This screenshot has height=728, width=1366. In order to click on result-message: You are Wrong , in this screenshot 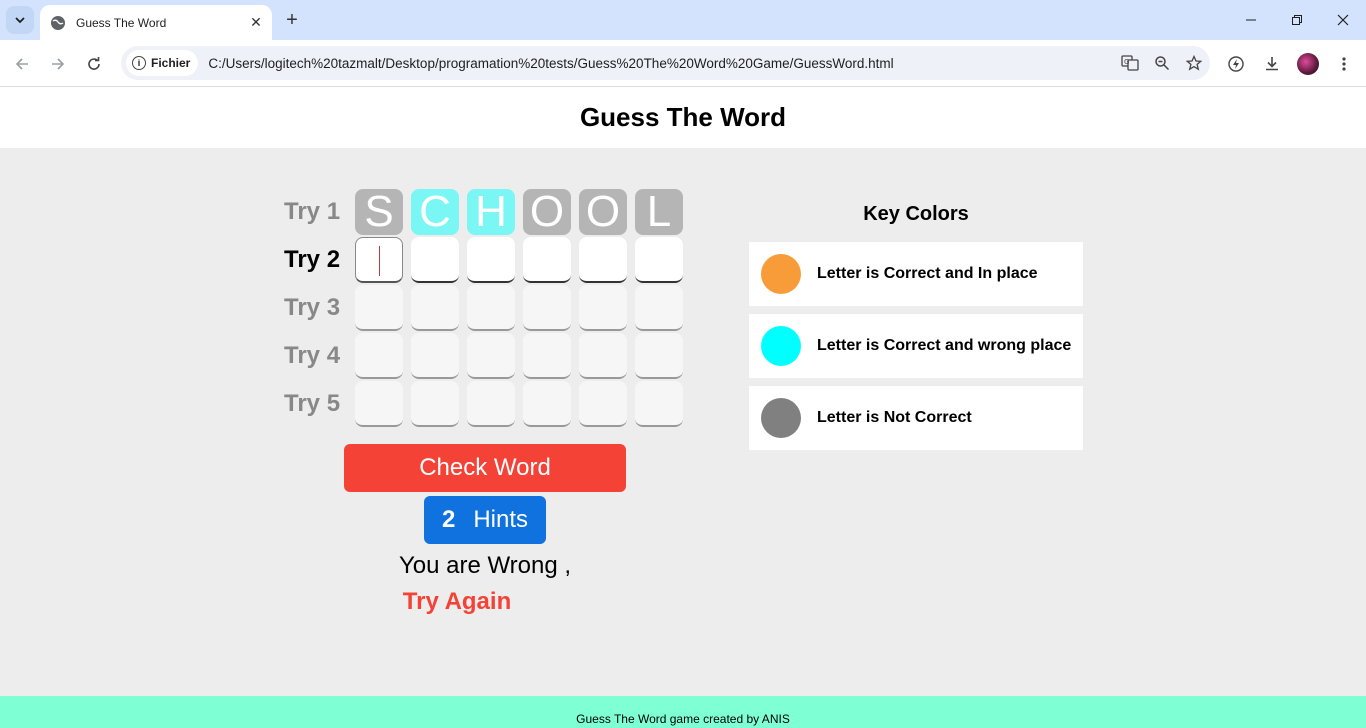, I will do `click(485, 565)`.